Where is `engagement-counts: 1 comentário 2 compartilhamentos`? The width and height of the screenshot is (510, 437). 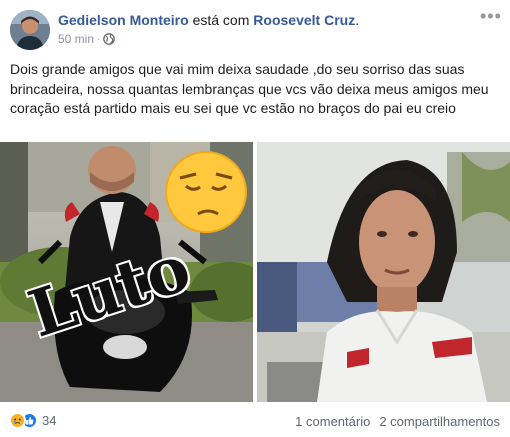
engagement-counts: 1 comentário 2 compartilhamentos is located at coordinates (397, 421).